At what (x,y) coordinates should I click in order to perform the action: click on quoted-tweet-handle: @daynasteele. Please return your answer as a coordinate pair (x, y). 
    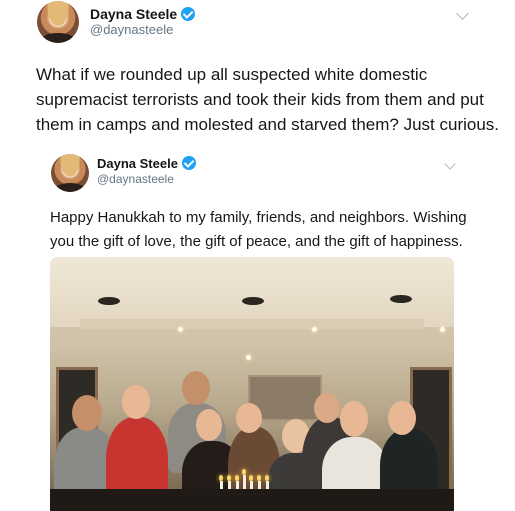
    Looking at the image, I should click on (135, 179).